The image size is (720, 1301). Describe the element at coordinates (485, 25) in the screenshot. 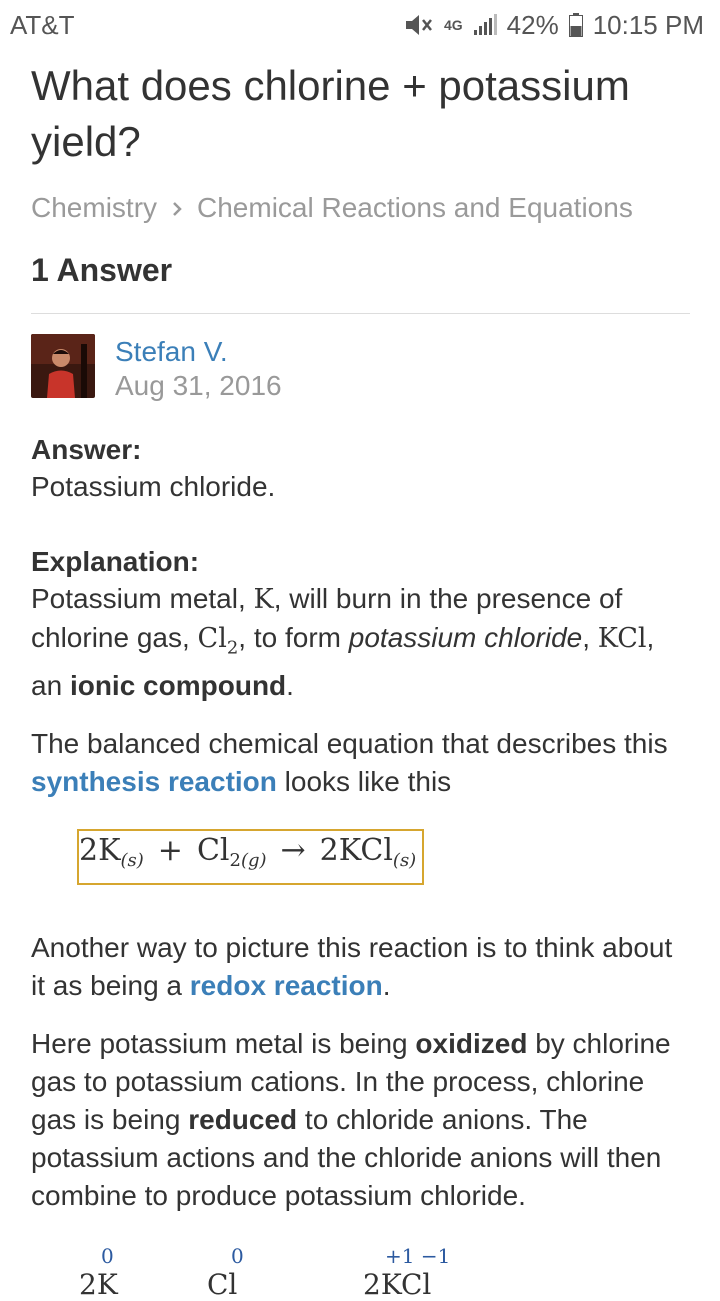

I see `signal-icon` at that location.